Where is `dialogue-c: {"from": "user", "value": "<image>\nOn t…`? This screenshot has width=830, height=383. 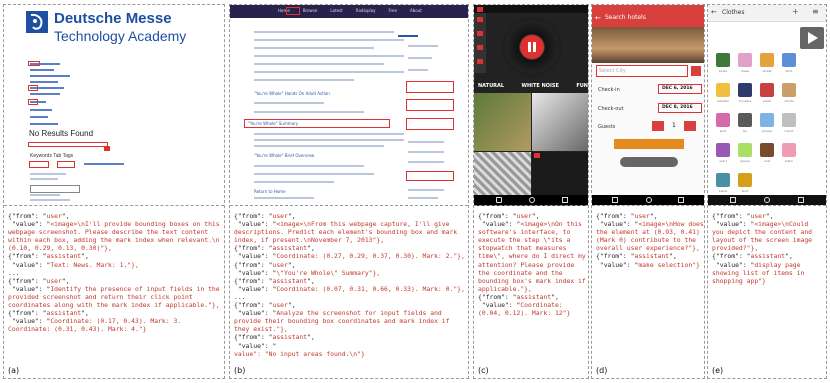
dialogue-c: {"from": "user", "value": "<image>\nOn t… is located at coordinates (532, 264).